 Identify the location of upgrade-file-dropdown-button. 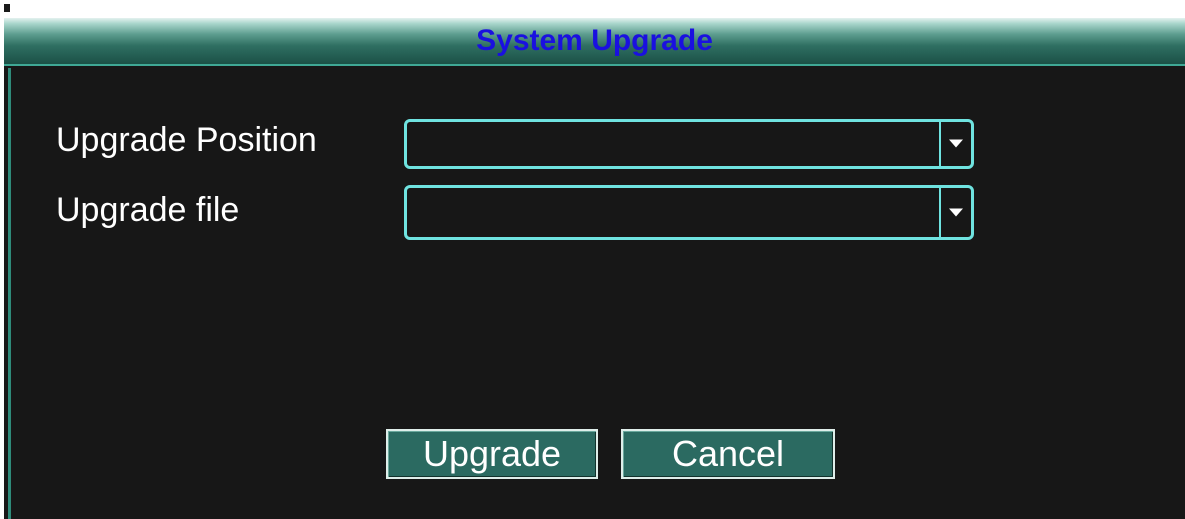
(955, 212).